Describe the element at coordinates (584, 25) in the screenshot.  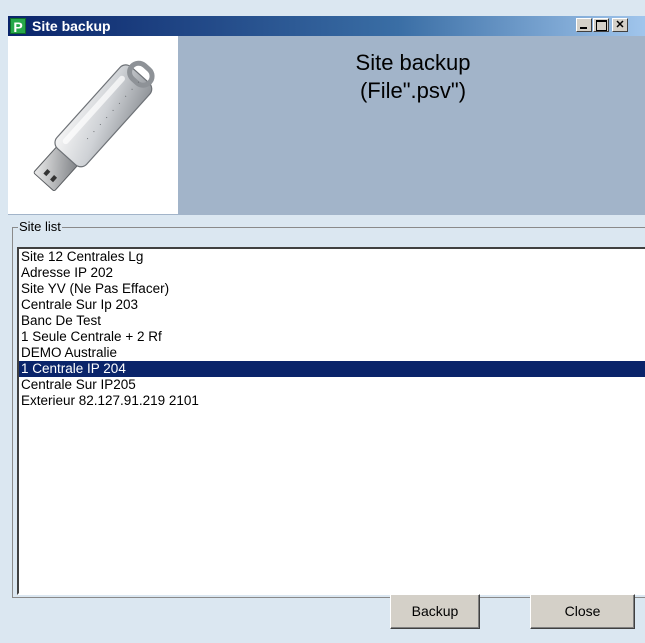
I see `minimize-button` at that location.